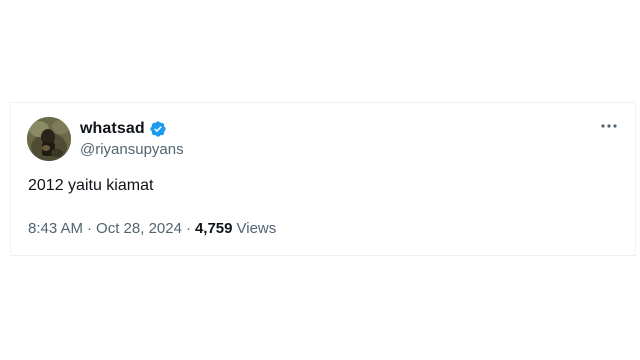 The image size is (640, 360). I want to click on name-row: whatsad, so click(132, 129).